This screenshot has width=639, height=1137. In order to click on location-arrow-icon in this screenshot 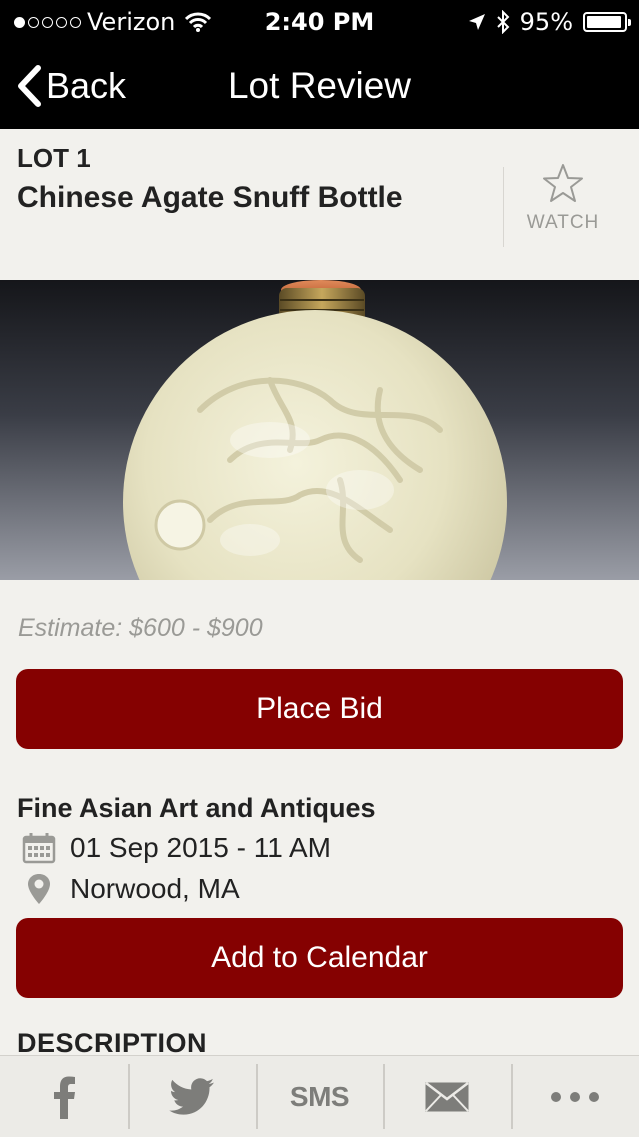, I will do `click(476, 22)`.